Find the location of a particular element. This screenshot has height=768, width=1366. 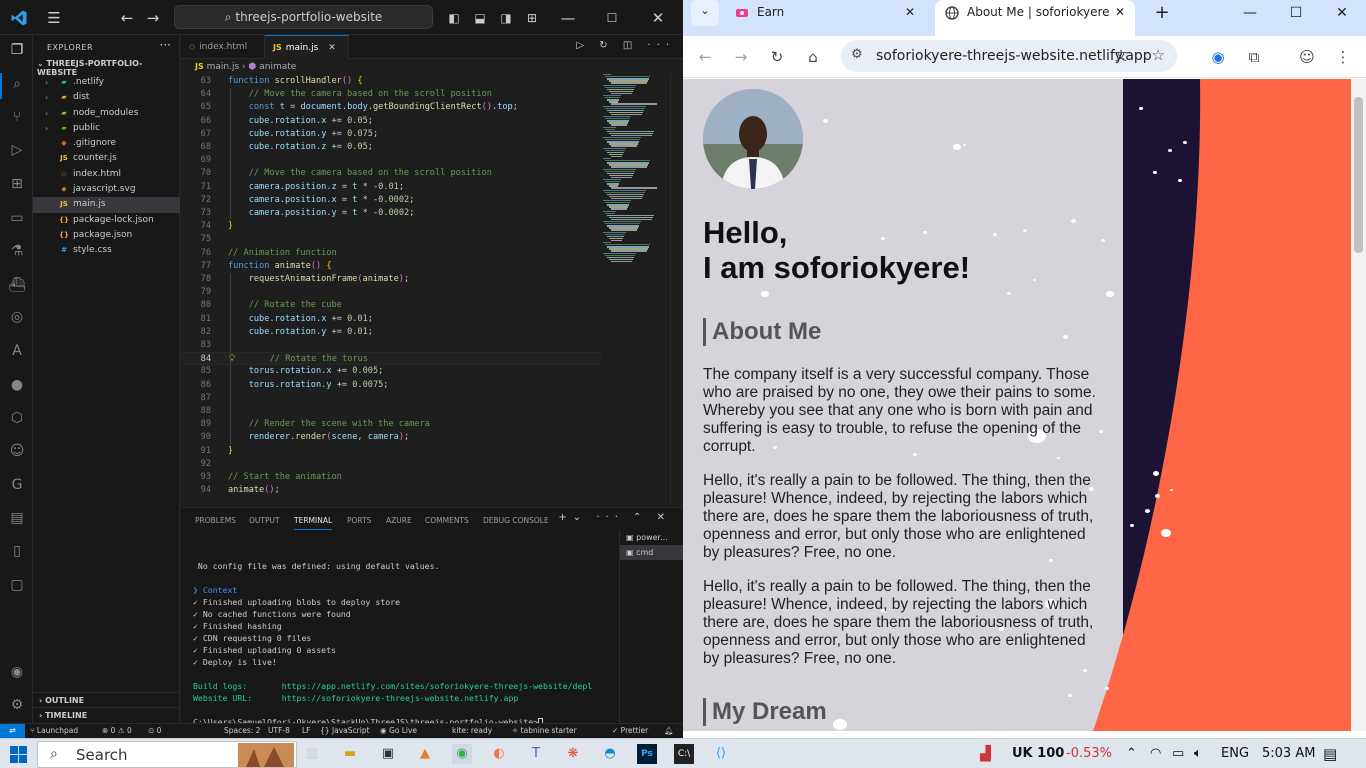

code-line: 68 cube.rotation.z += 0.05; is located at coordinates (391, 147).